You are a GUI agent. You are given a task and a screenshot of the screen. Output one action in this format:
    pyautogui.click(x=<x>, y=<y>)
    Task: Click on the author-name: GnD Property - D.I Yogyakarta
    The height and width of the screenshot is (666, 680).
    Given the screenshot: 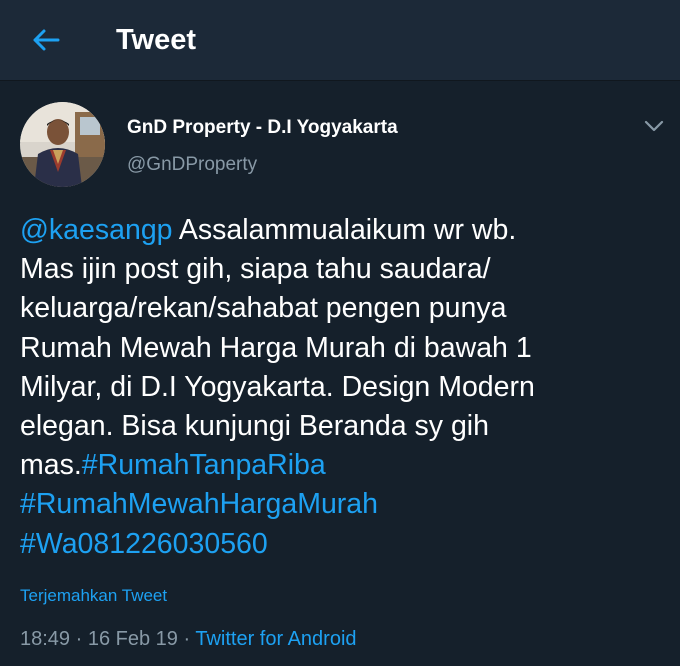 What is the action you would take?
    pyautogui.click(x=262, y=128)
    